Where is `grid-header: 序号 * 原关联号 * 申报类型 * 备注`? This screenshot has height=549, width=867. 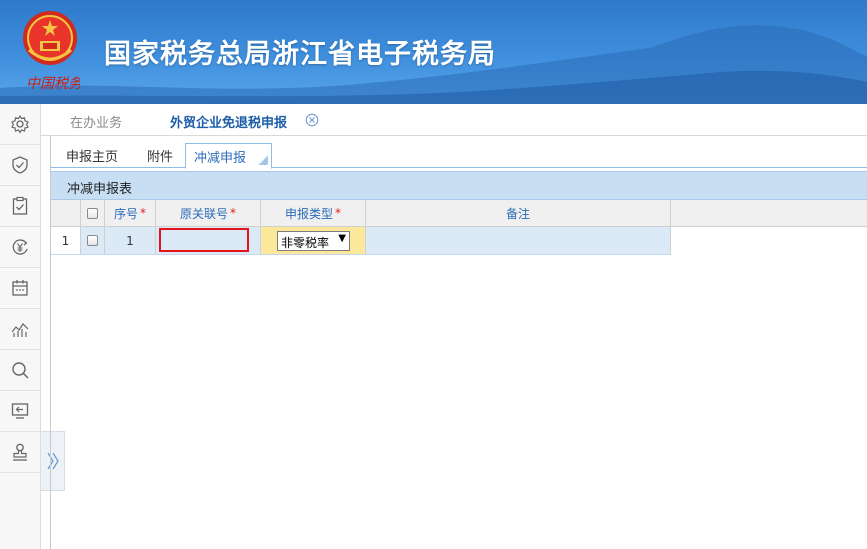 grid-header: 序号 * 原关联号 * 申报类型 * 备注 is located at coordinates (459, 213).